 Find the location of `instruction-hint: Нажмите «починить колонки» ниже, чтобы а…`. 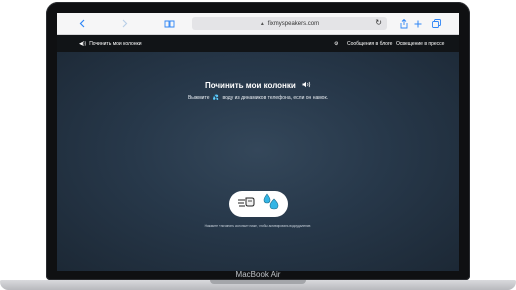

instruction-hint: Нажмите «починить колонки» ниже, чтобы а… is located at coordinates (258, 226).